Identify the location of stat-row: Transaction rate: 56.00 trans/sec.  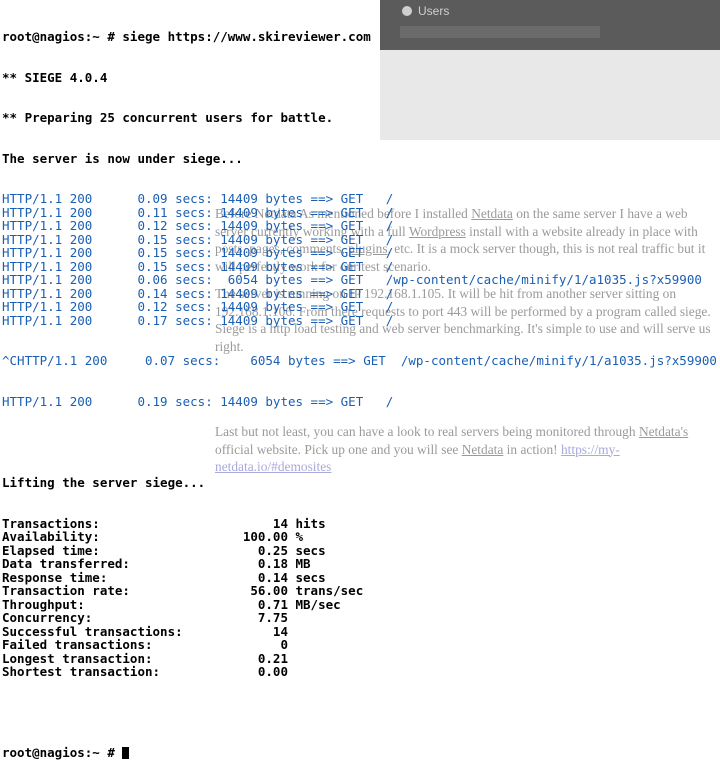
(183, 591).